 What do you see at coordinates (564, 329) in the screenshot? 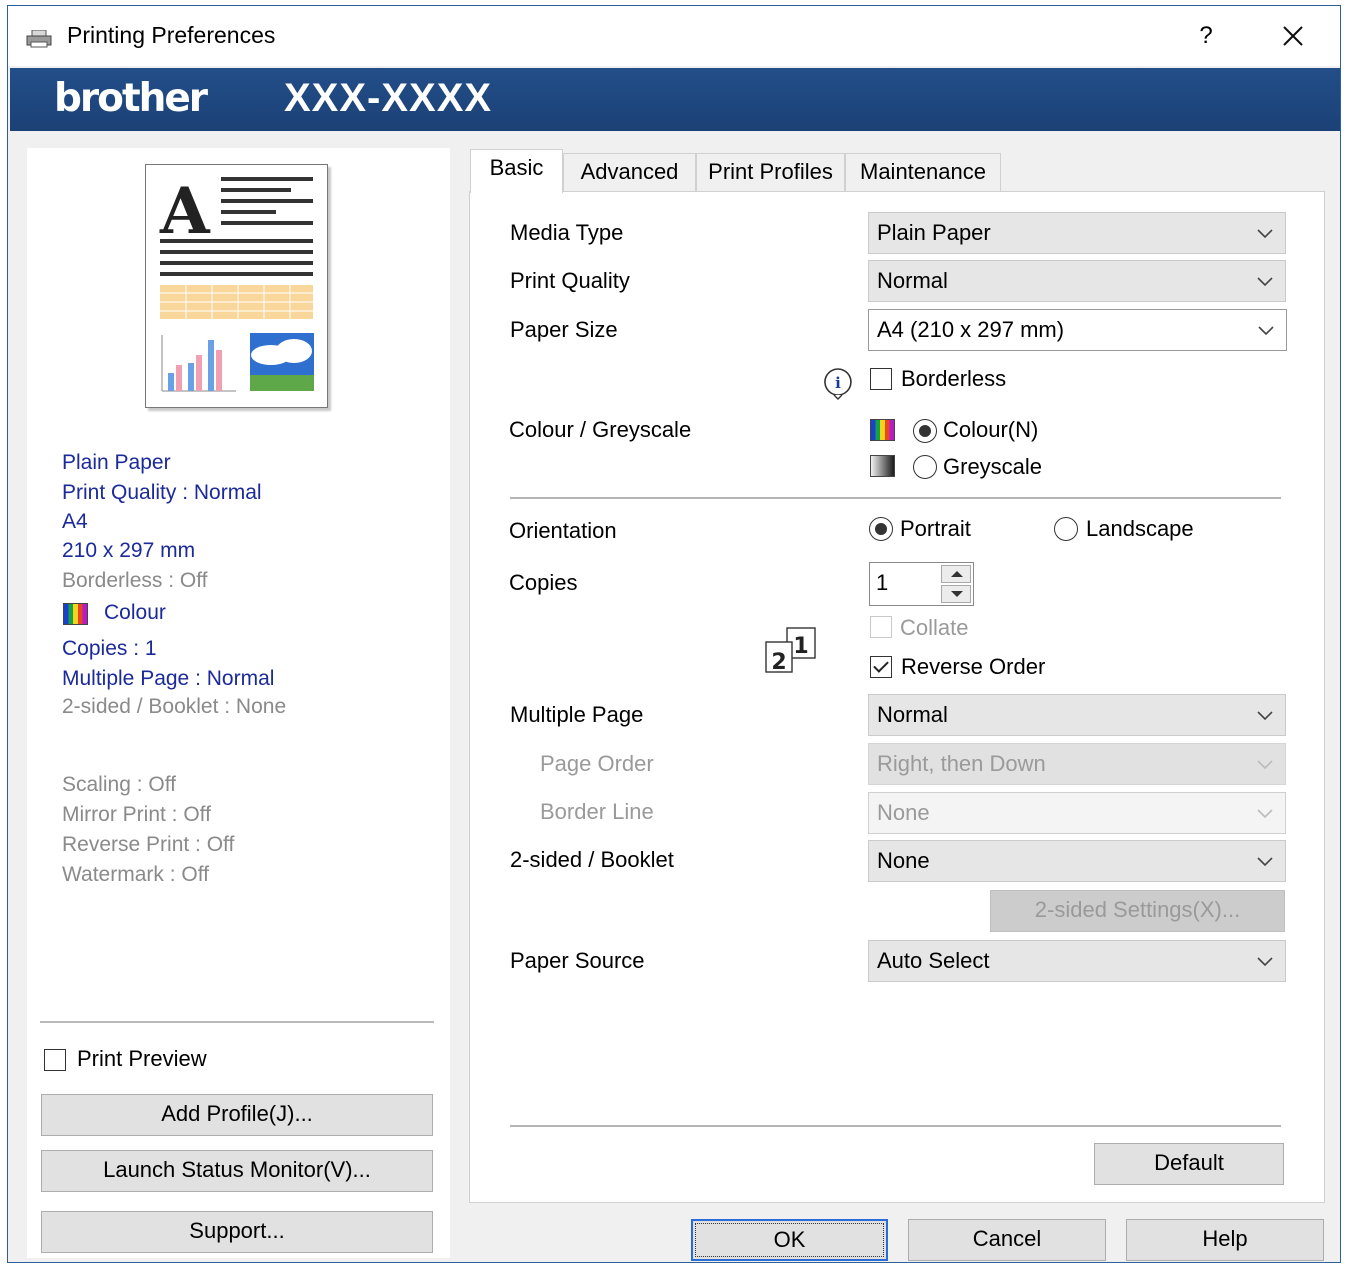
I see `paper-size-label: Paper Size` at bounding box center [564, 329].